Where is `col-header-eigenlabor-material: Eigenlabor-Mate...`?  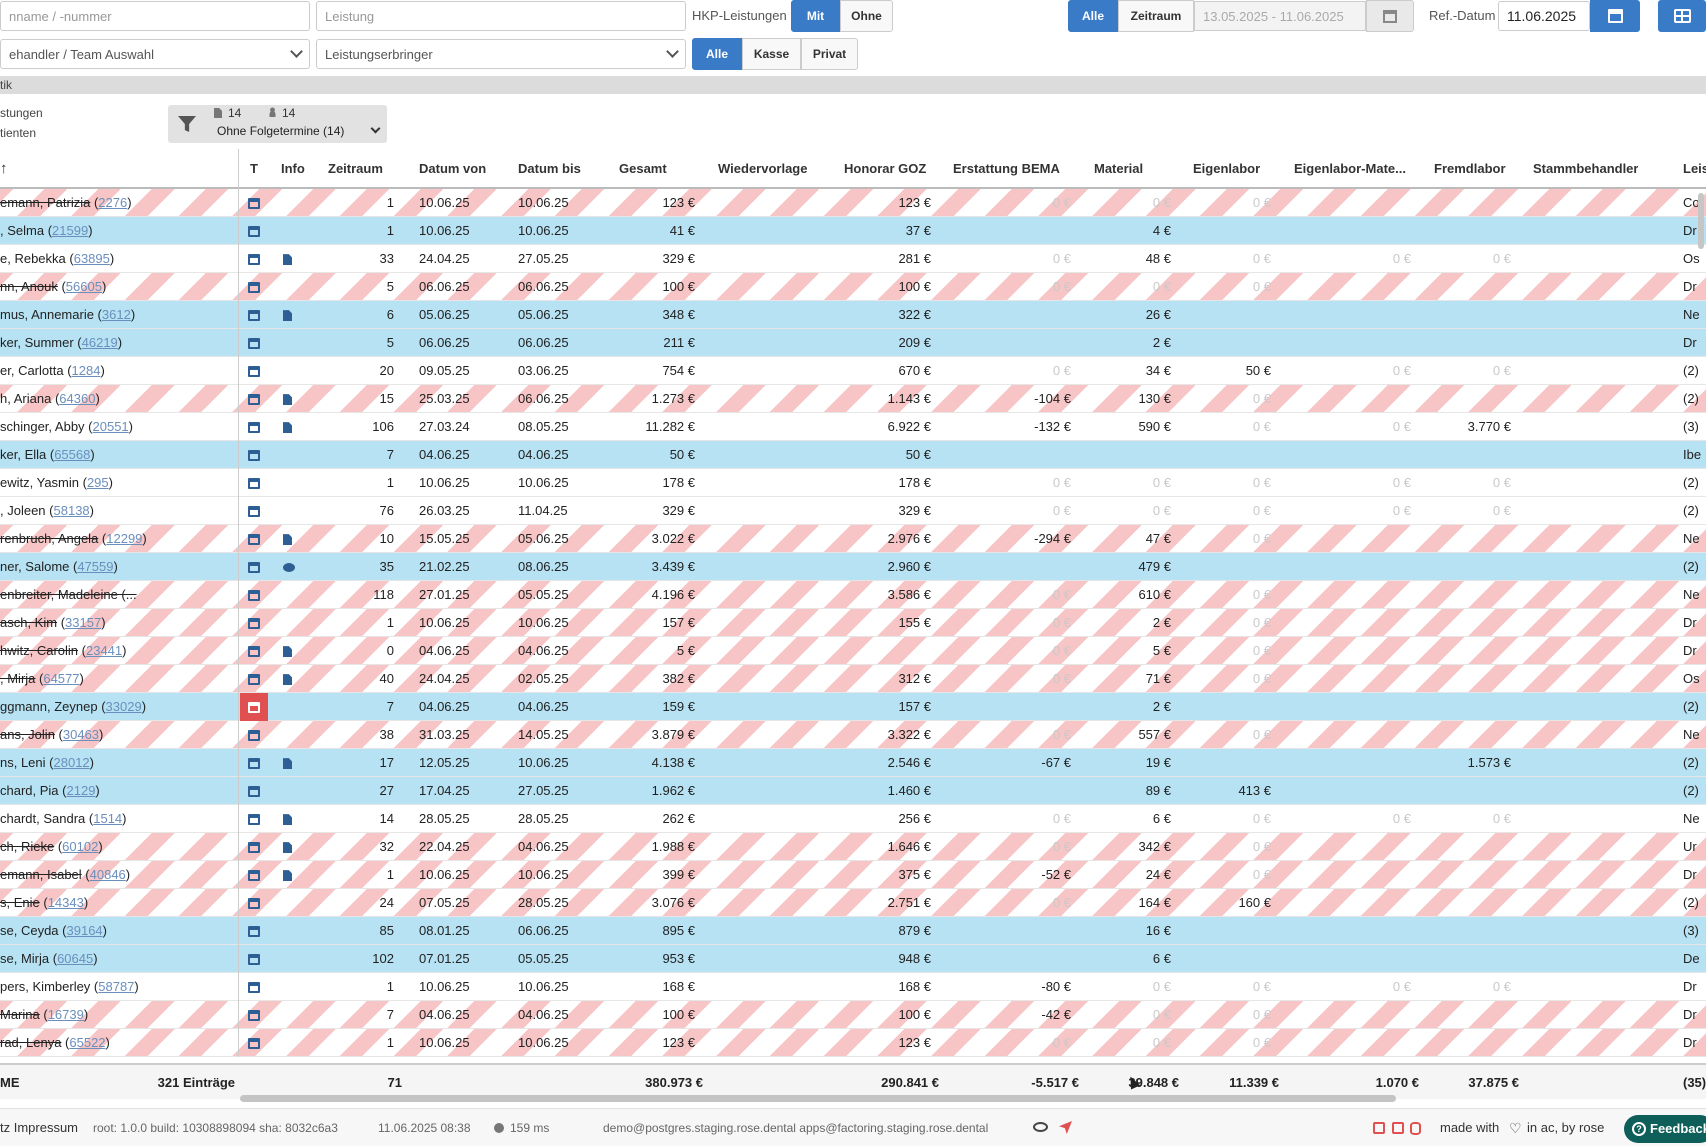 col-header-eigenlabor-material: Eigenlabor-Mate... is located at coordinates (1350, 169).